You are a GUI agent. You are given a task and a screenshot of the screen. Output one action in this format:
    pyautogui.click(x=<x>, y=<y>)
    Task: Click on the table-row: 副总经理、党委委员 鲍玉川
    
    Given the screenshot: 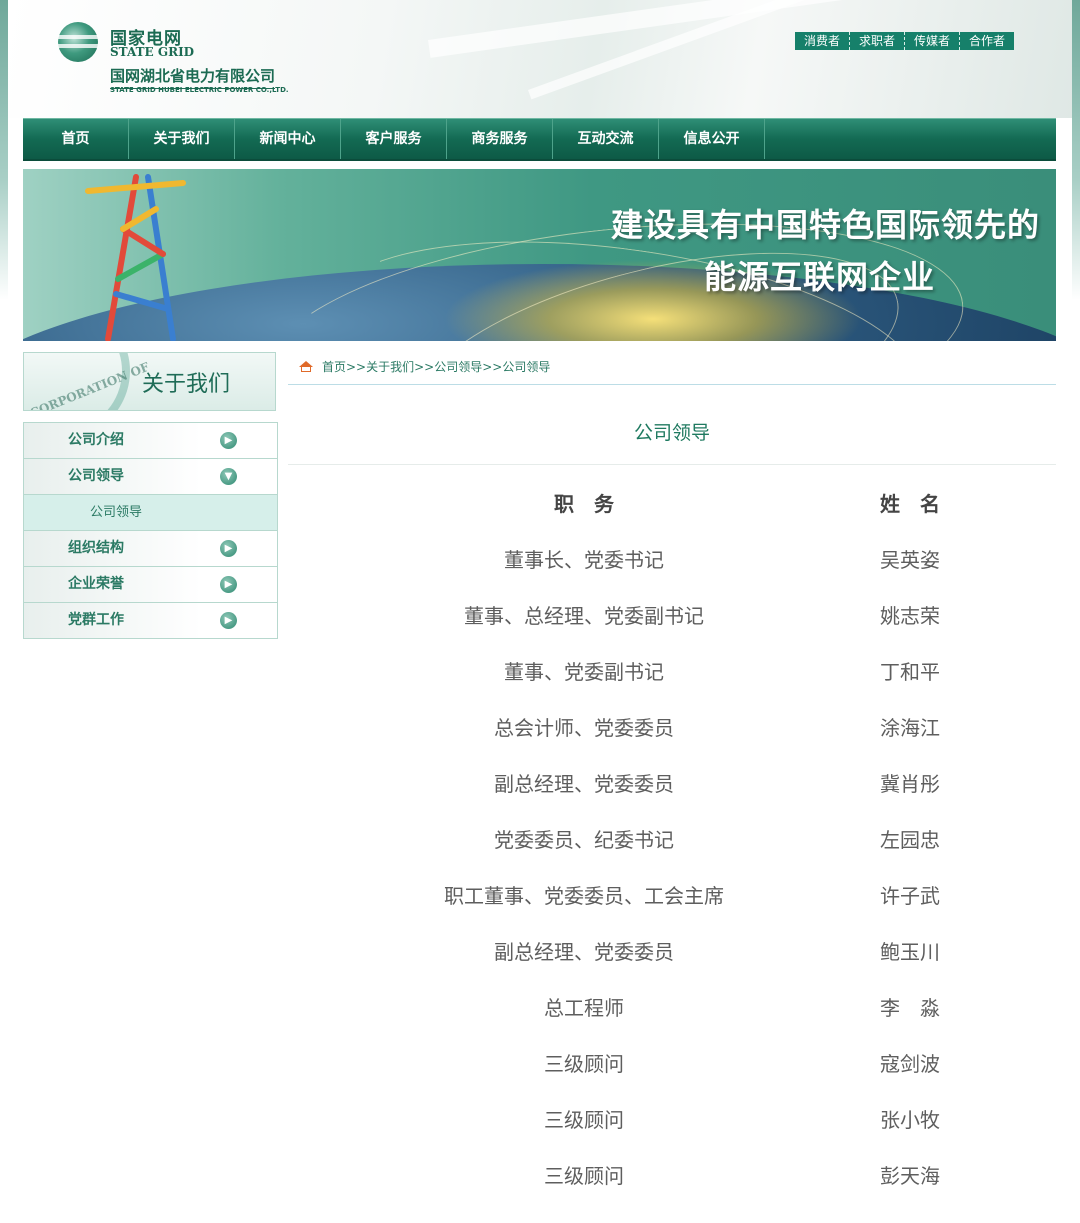 What is the action you would take?
    pyautogui.click(x=672, y=952)
    